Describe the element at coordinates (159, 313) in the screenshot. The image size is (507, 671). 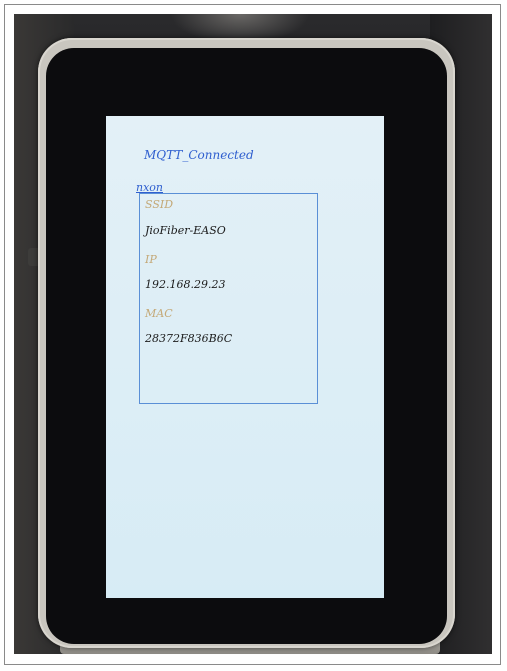
I see `mac-label: MAC` at that location.